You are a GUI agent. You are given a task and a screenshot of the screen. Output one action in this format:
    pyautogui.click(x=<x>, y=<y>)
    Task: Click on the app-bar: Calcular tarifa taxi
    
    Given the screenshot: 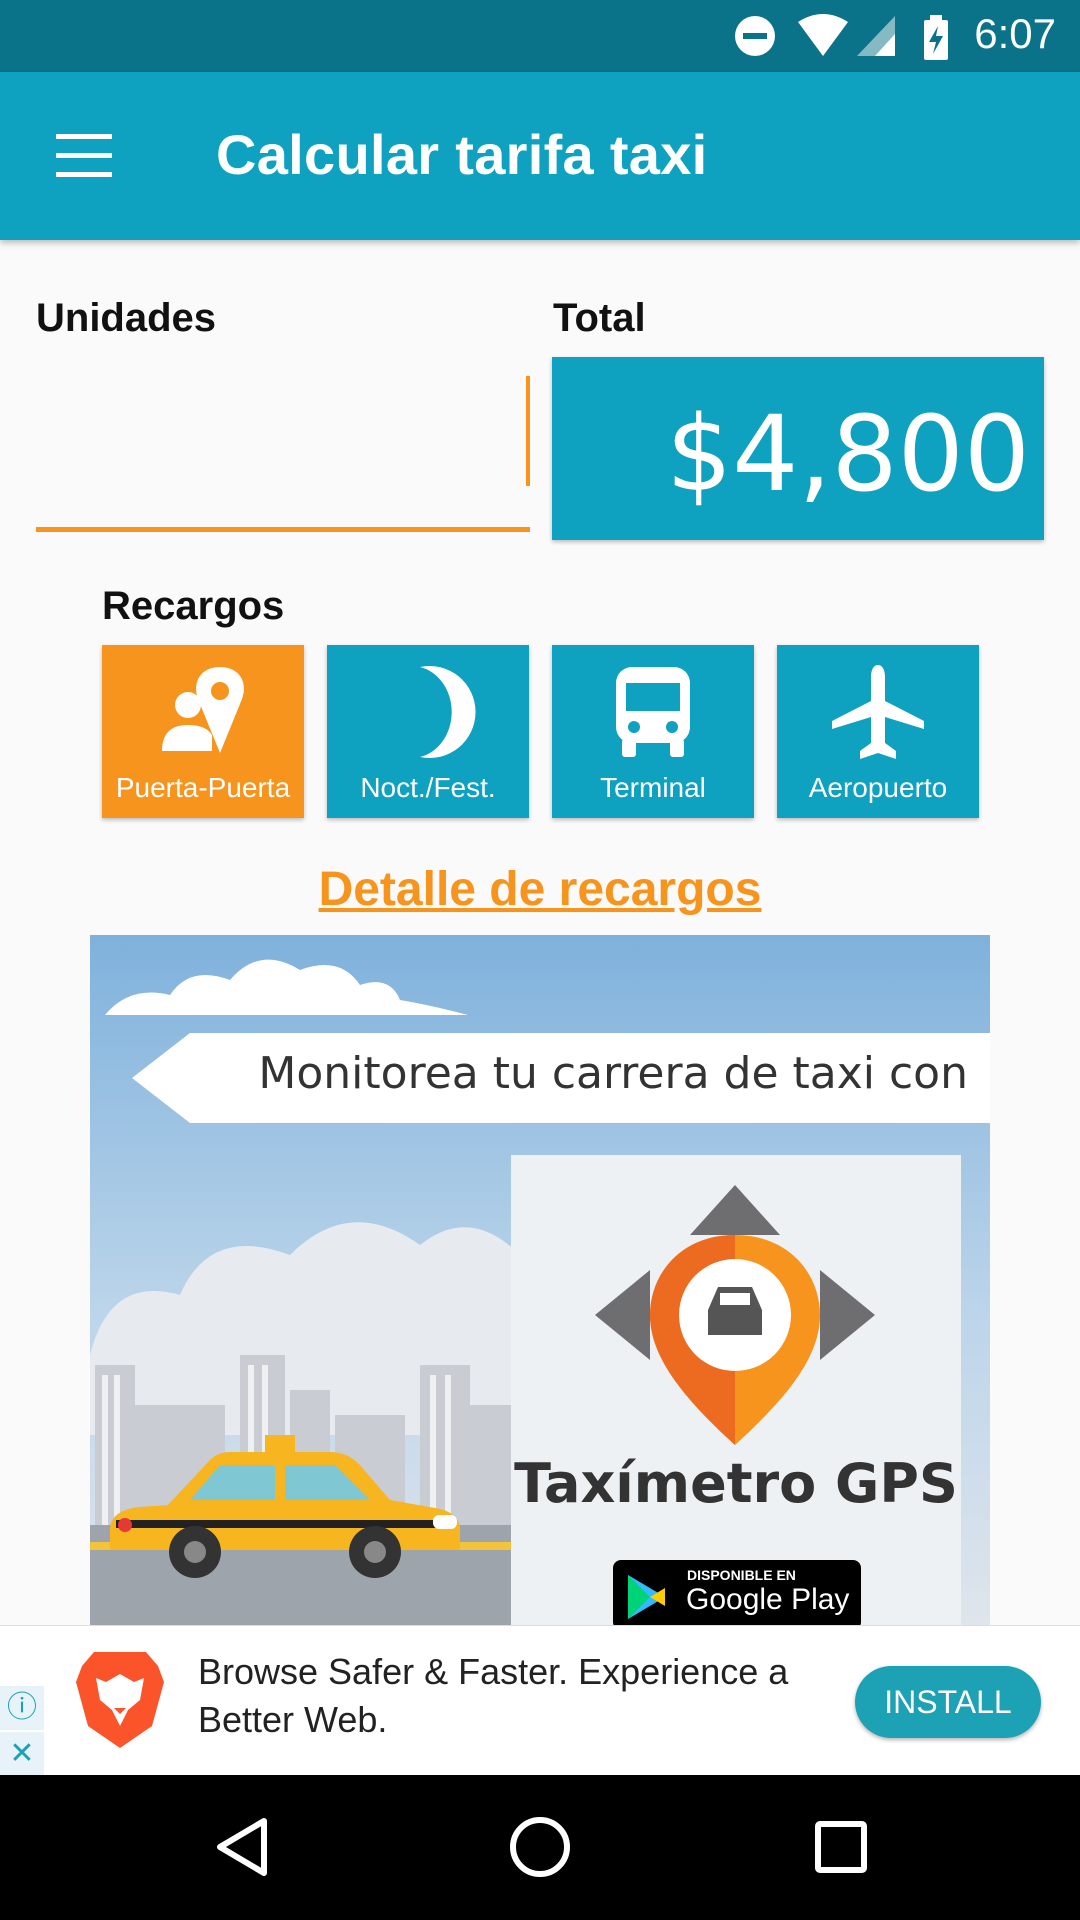 What is the action you would take?
    pyautogui.click(x=540, y=156)
    